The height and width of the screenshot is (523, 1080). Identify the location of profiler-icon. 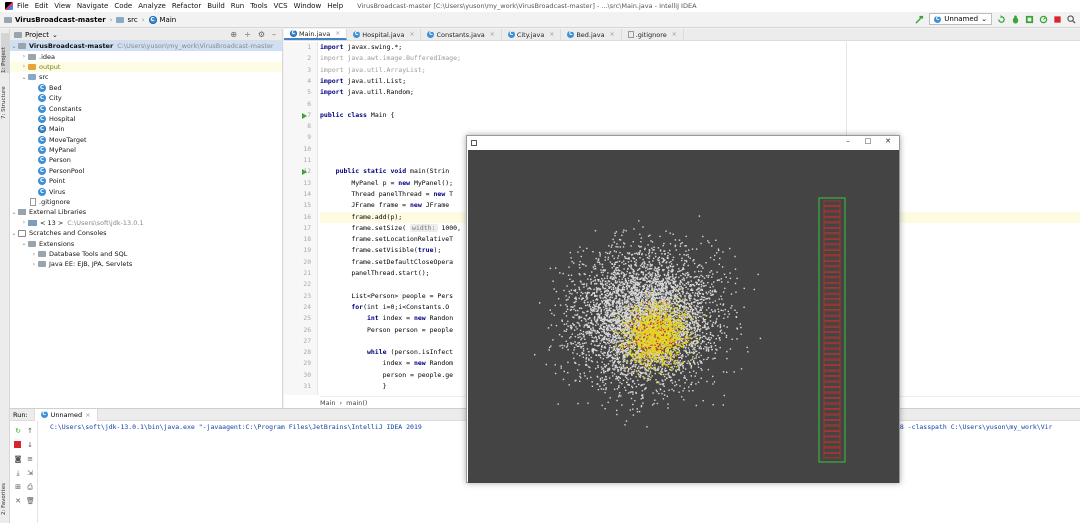
(1043, 19).